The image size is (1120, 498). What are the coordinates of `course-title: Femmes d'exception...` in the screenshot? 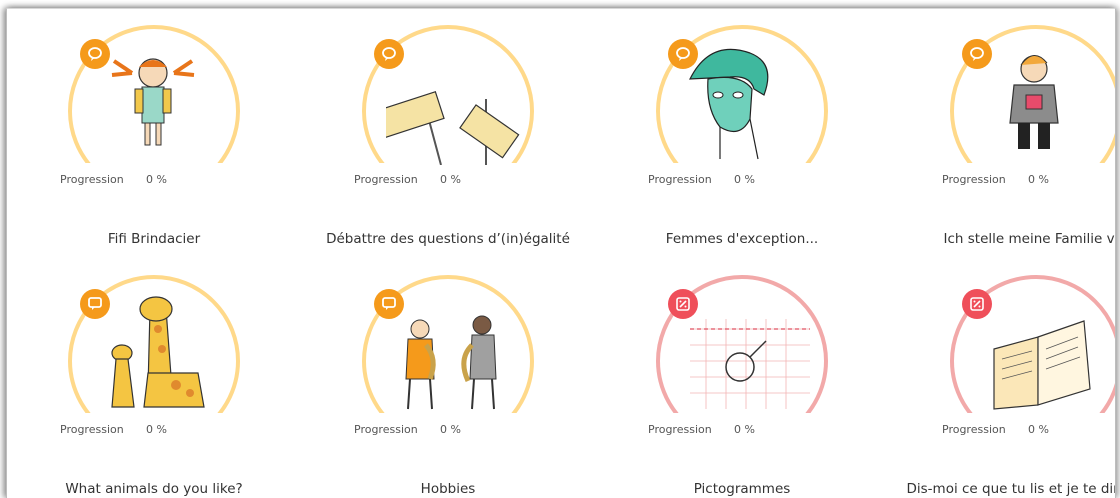 It's located at (742, 239).